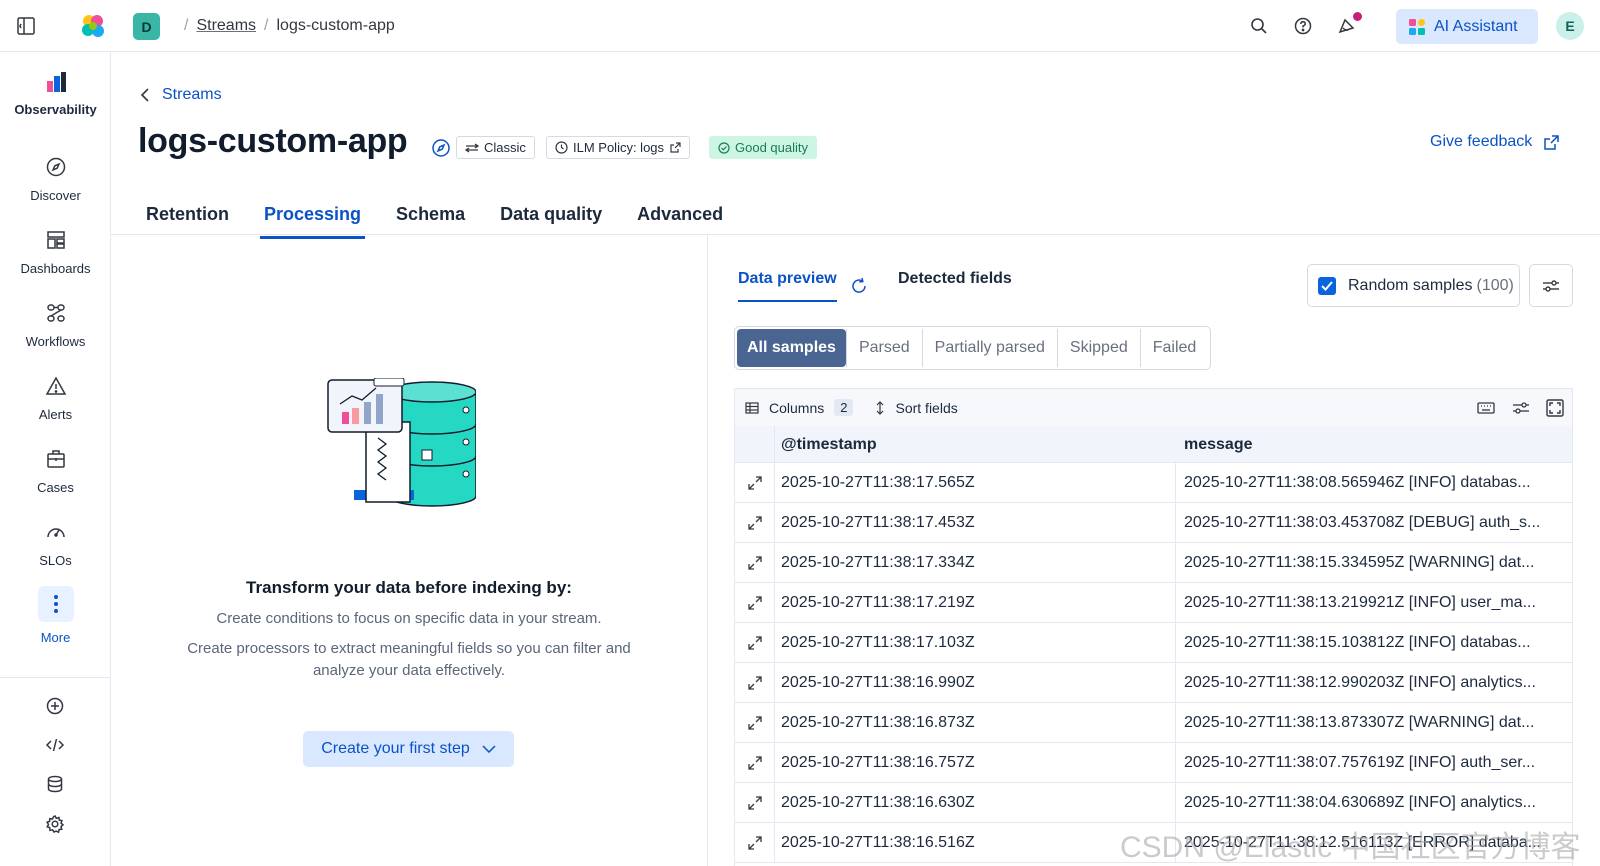  Describe the element at coordinates (975, 803) in the screenshot. I see `timestamp-cell: 2025-10-27T11:38:16.630Z` at that location.